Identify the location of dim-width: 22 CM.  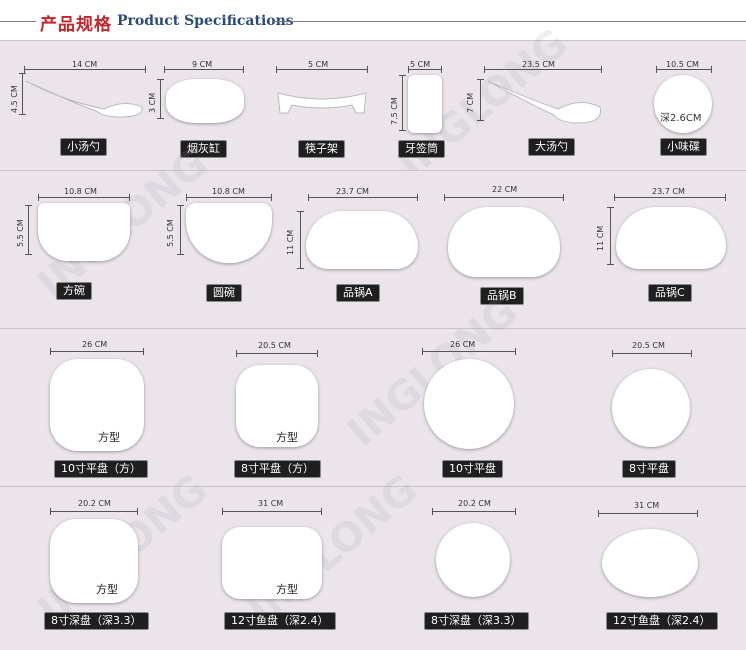
(505, 189).